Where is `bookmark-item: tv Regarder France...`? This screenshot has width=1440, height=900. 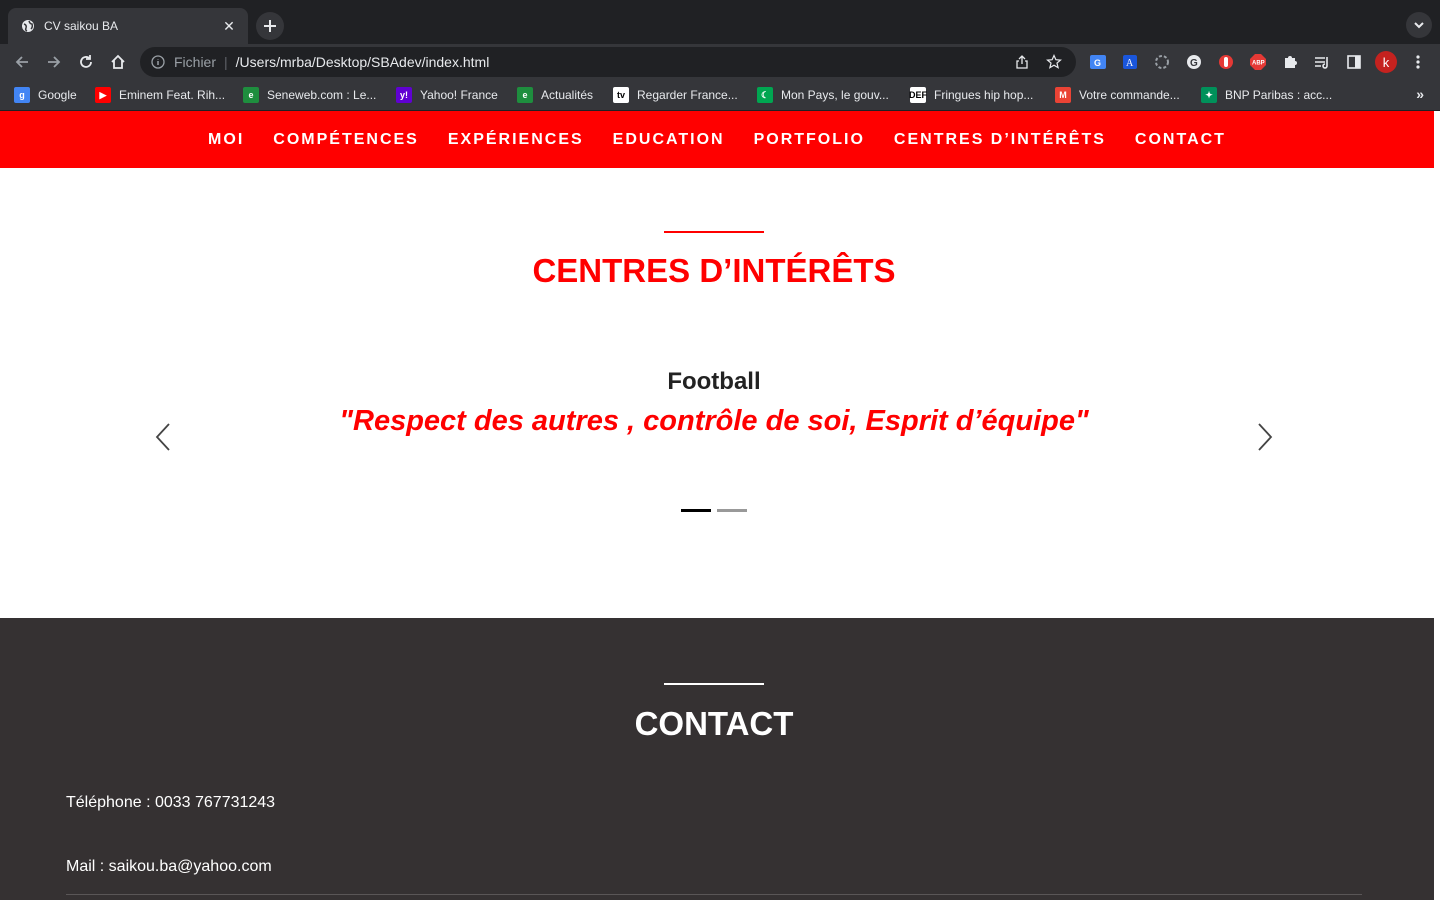 bookmark-item: tv Regarder France... is located at coordinates (675, 95).